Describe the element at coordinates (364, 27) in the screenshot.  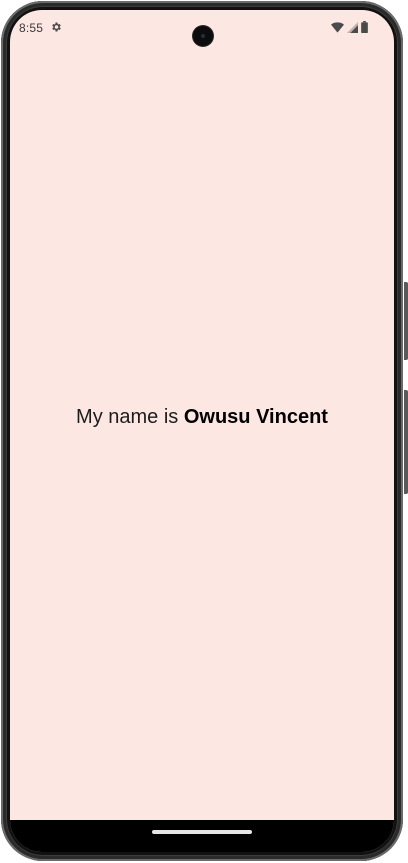
I see `battery-icon` at that location.